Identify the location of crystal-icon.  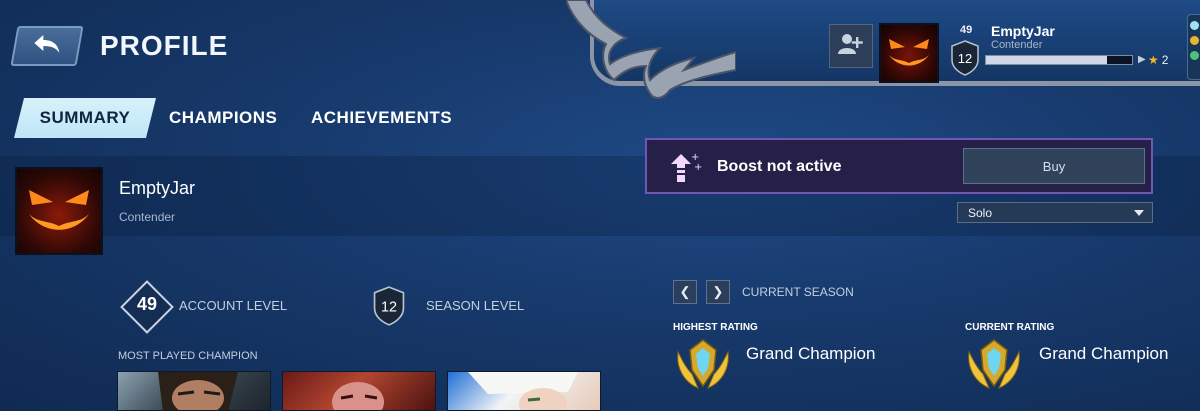
(1194, 25).